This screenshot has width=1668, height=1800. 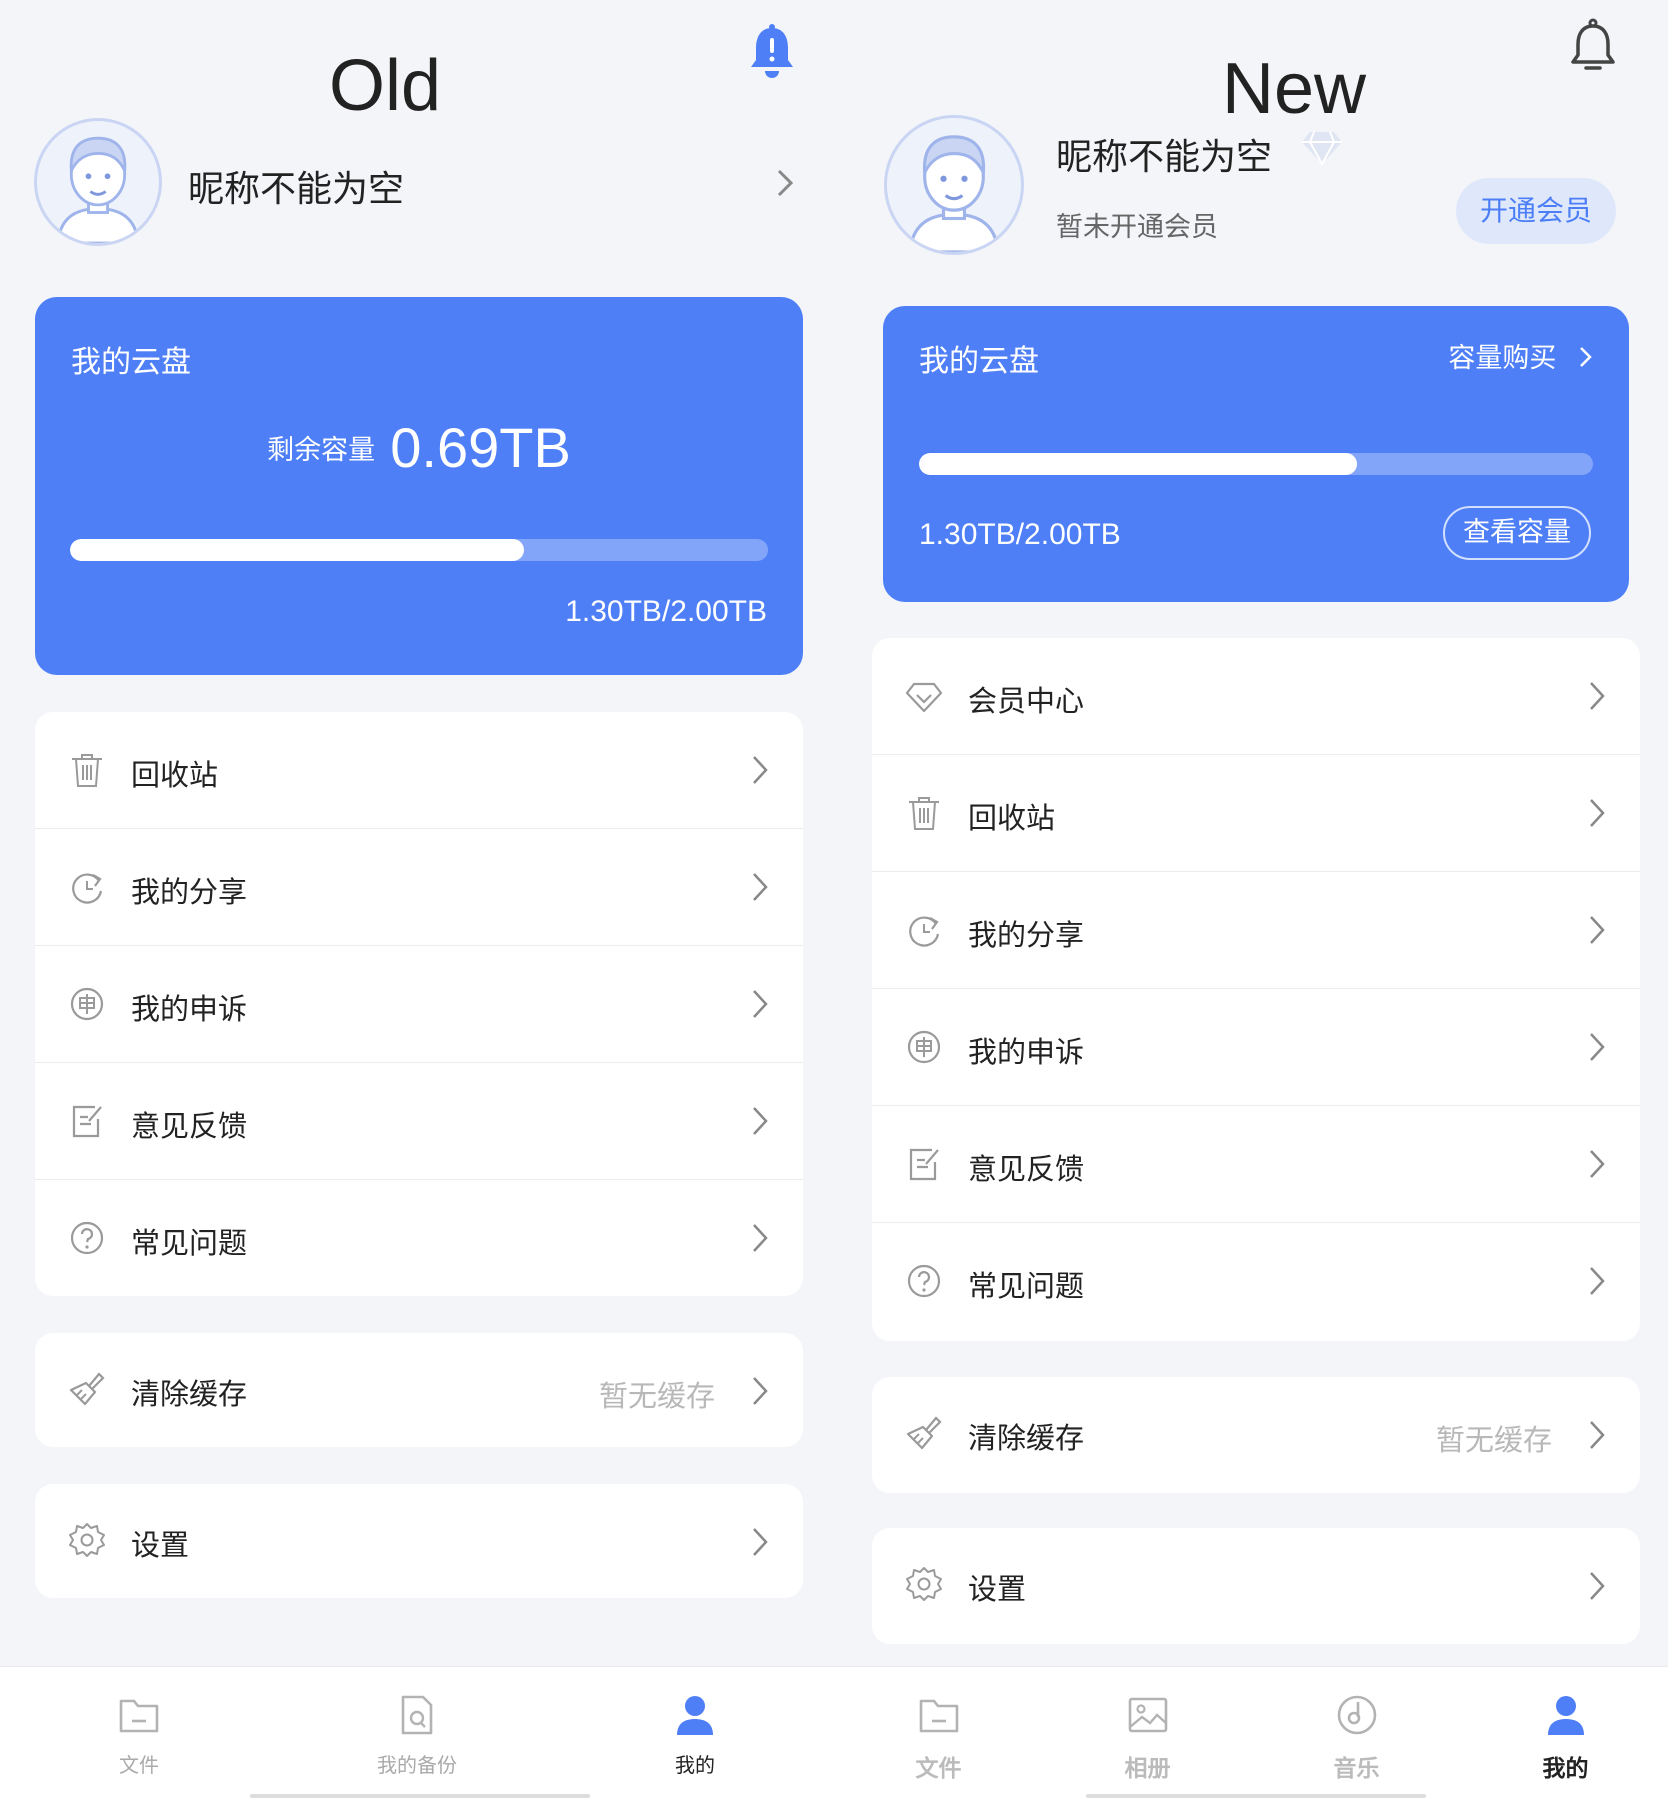 What do you see at coordinates (924, 930) in the screenshot?
I see `share-icon` at bounding box center [924, 930].